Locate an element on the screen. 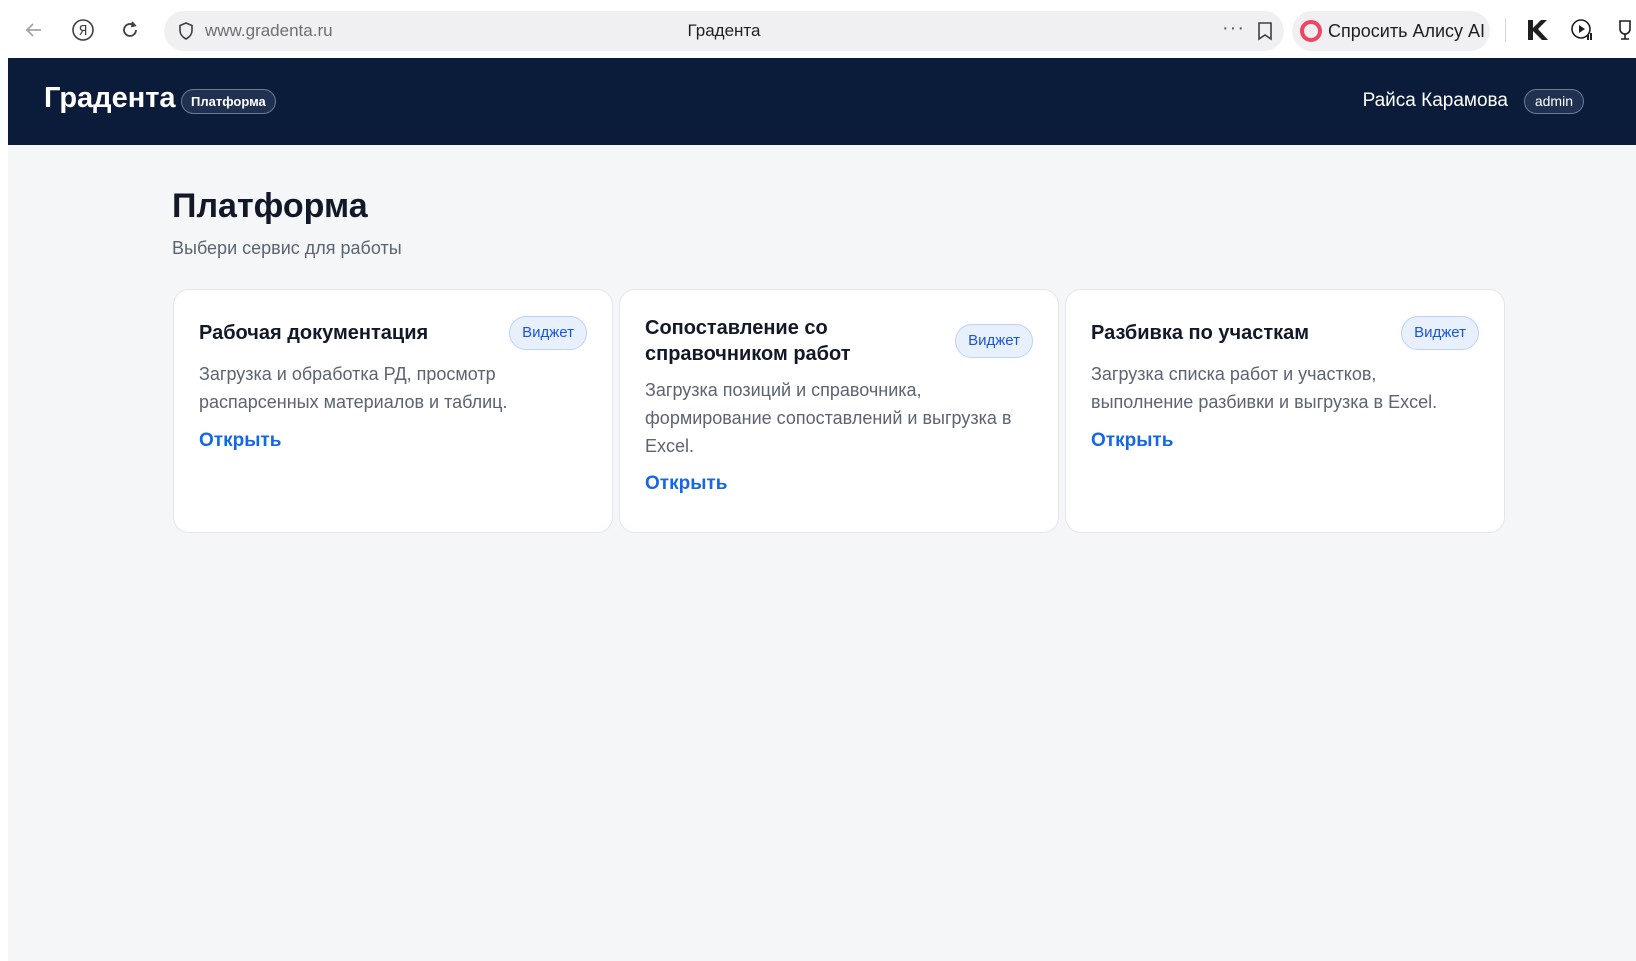  media-play-icon is located at coordinates (1582, 30).